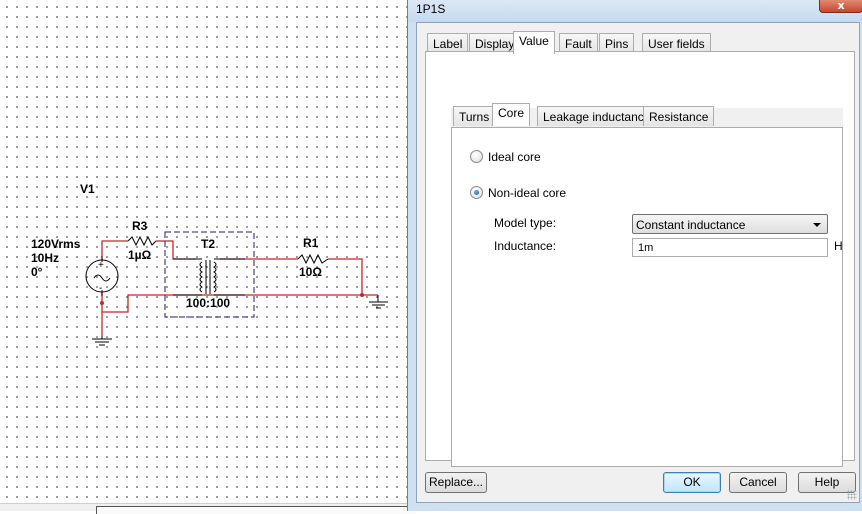 The width and height of the screenshot is (862, 514). Describe the element at coordinates (310, 272) in the screenshot. I see `r1-value-label: 10Ω` at that location.